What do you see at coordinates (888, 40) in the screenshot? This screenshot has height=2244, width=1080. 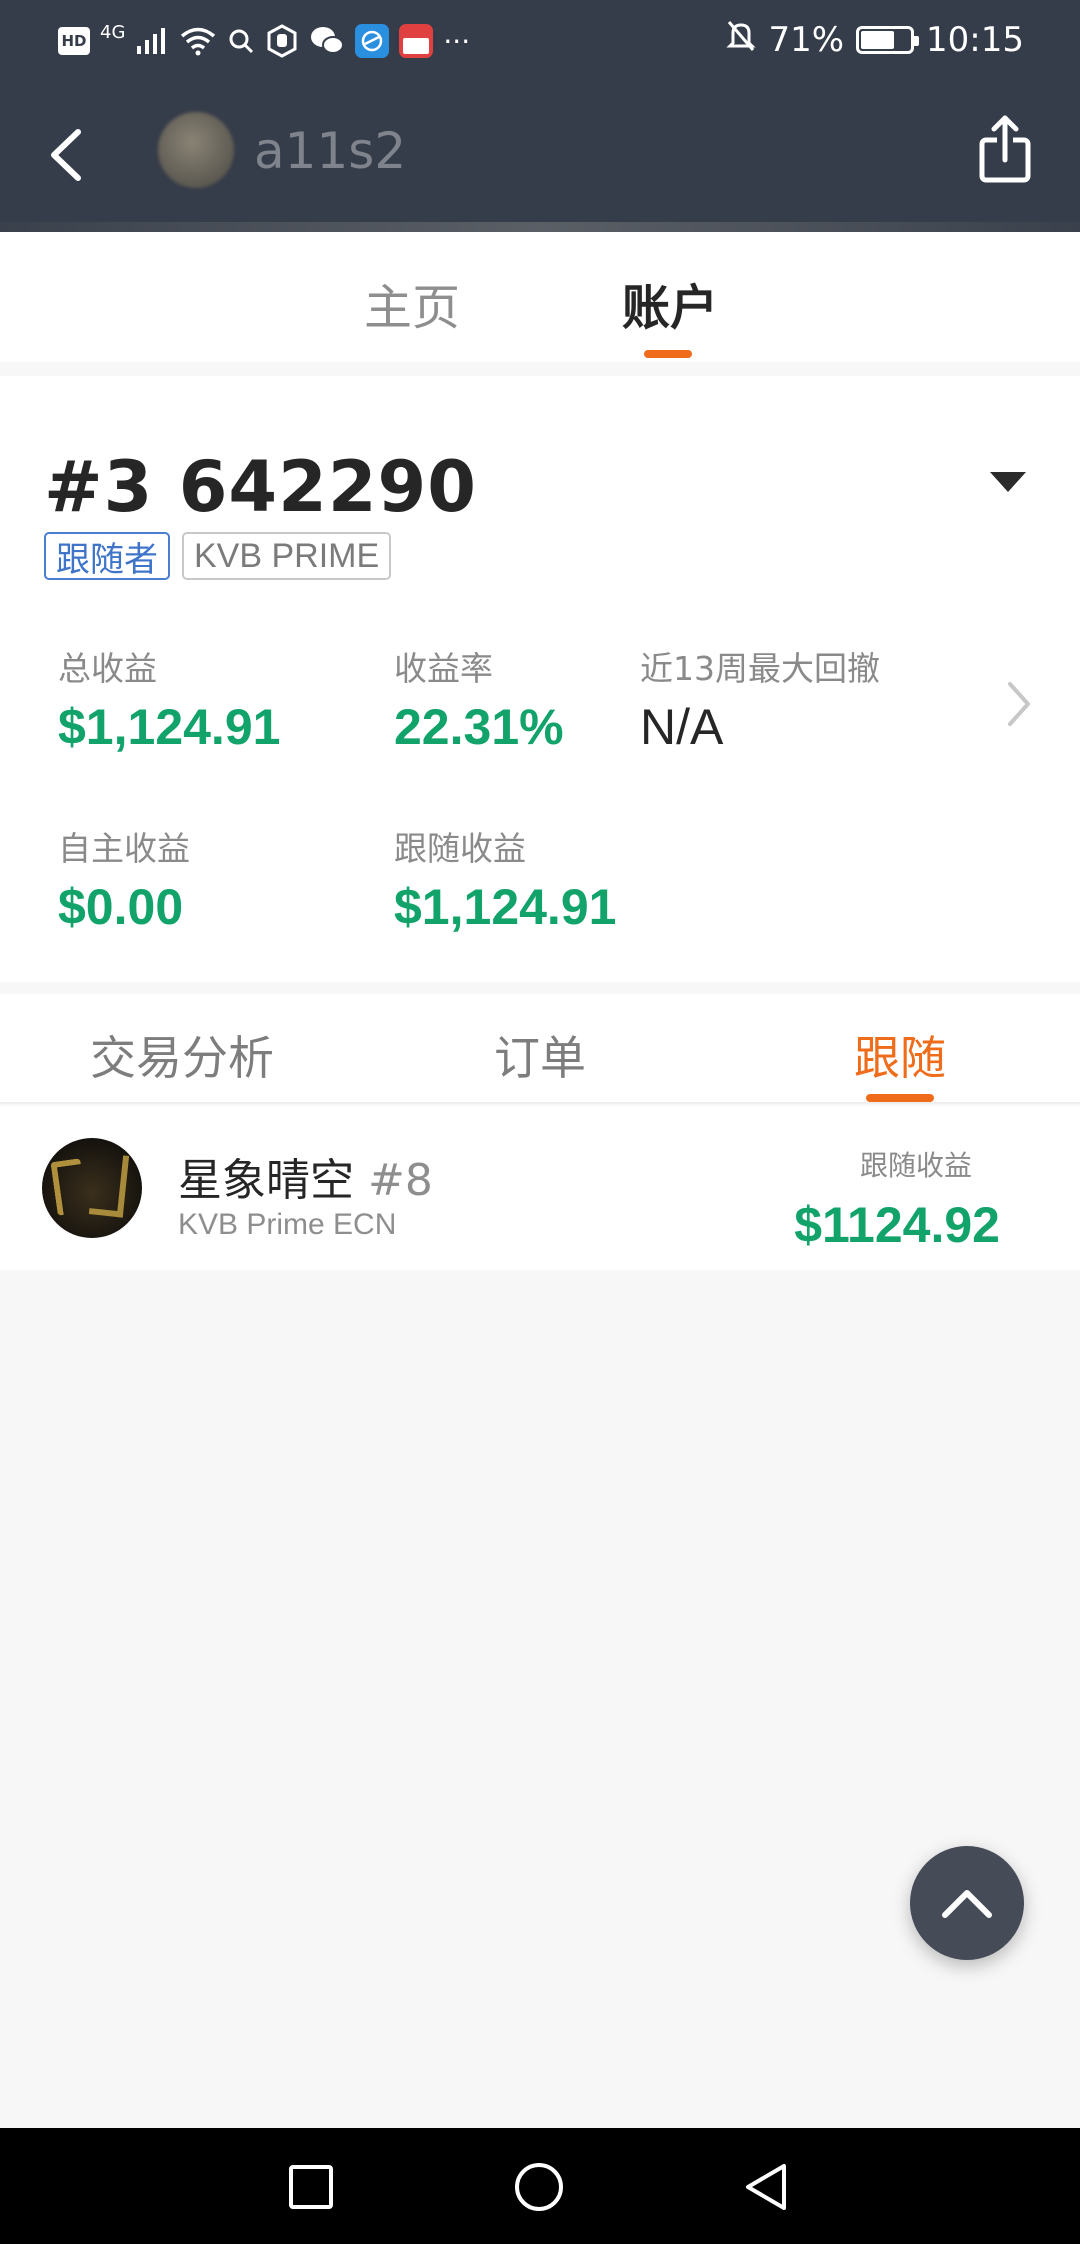 I see `battery-icon` at bounding box center [888, 40].